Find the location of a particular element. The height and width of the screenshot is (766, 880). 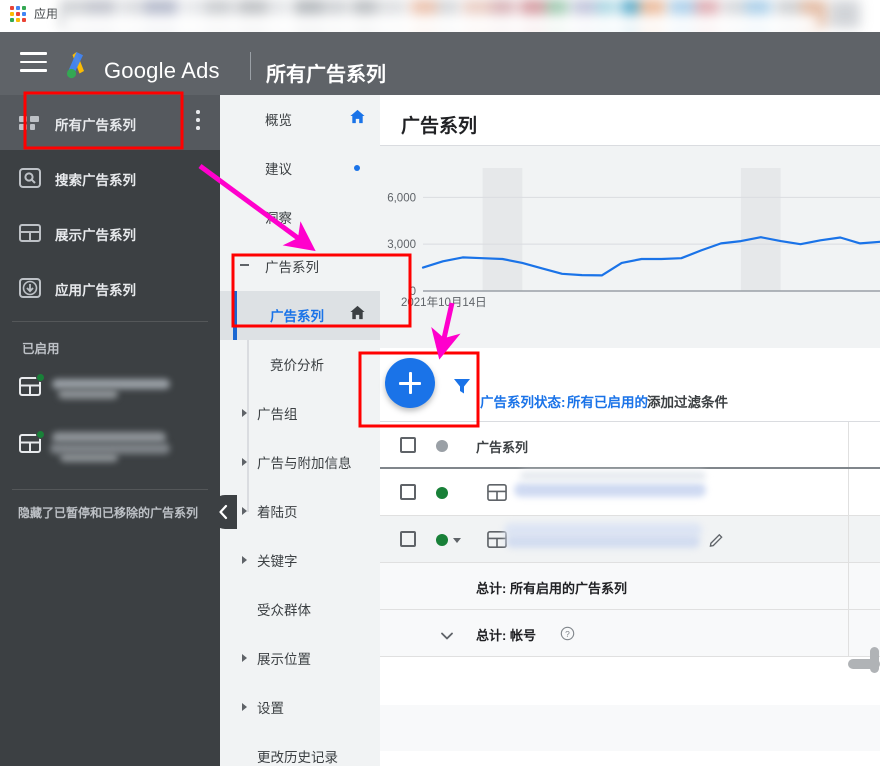

bookmark-blur-sheen is located at coordinates (440, 23).